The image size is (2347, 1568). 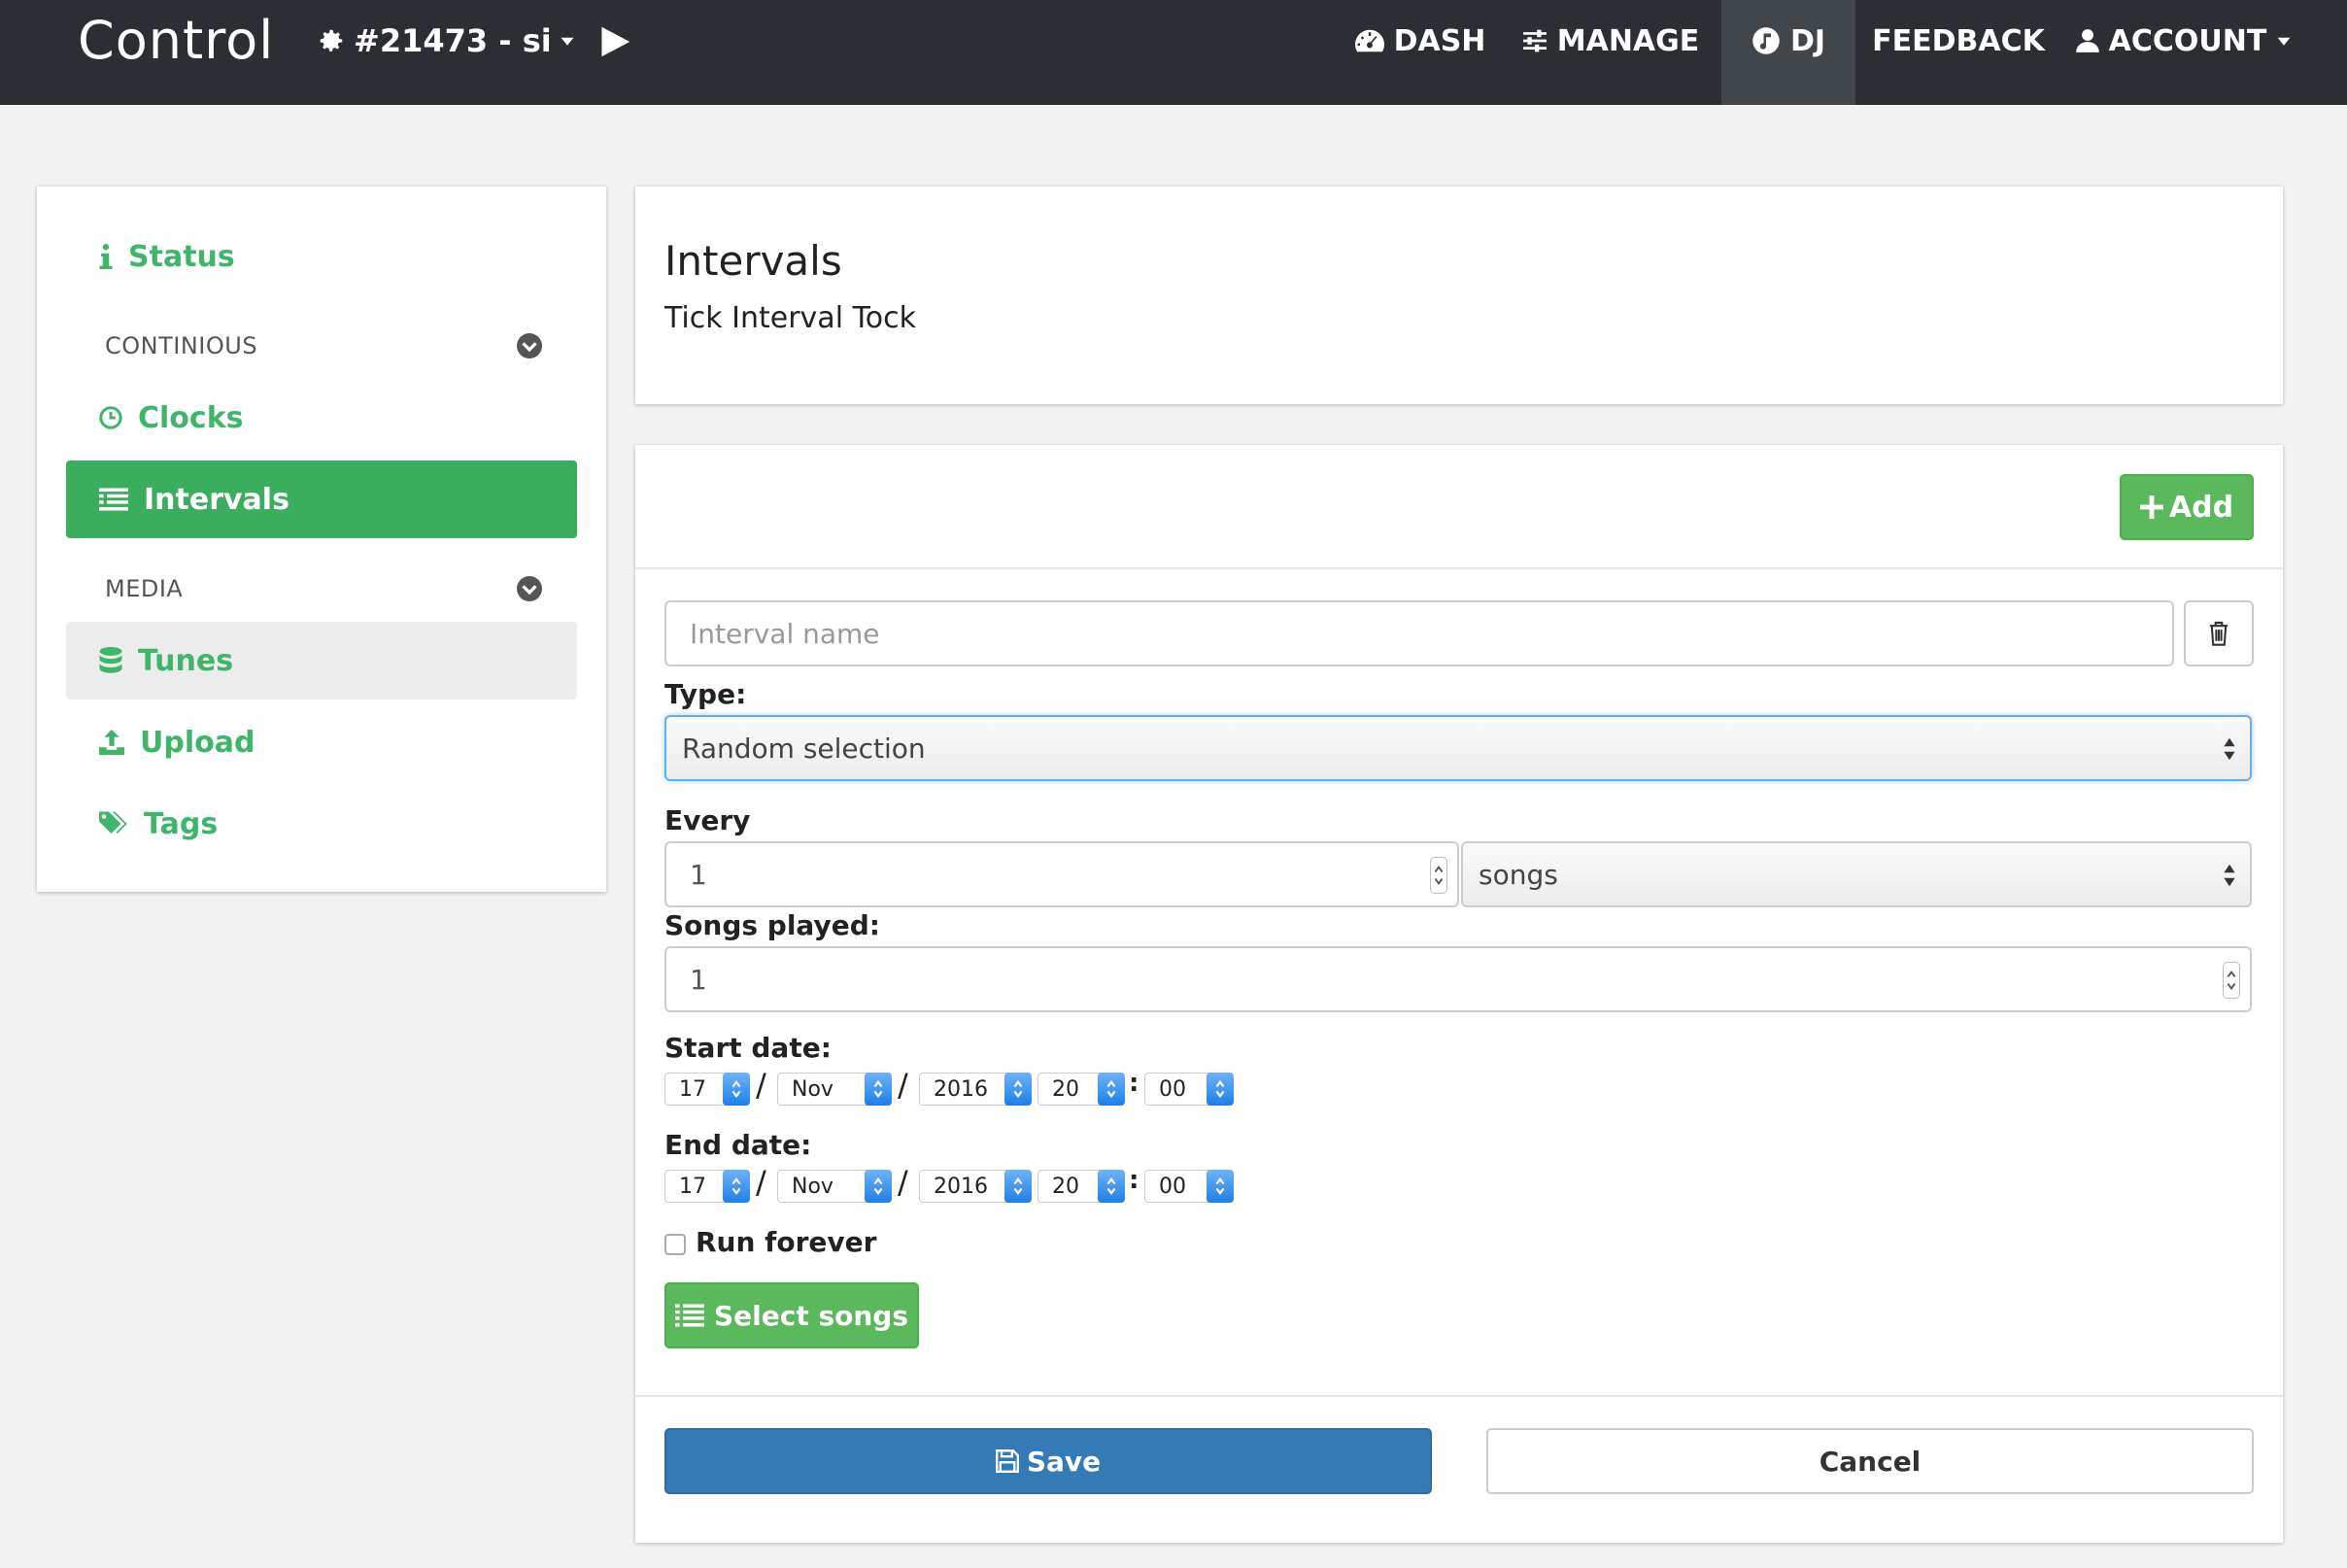 I want to click on sidebar-section-media: MEDIA, so click(x=322, y=589).